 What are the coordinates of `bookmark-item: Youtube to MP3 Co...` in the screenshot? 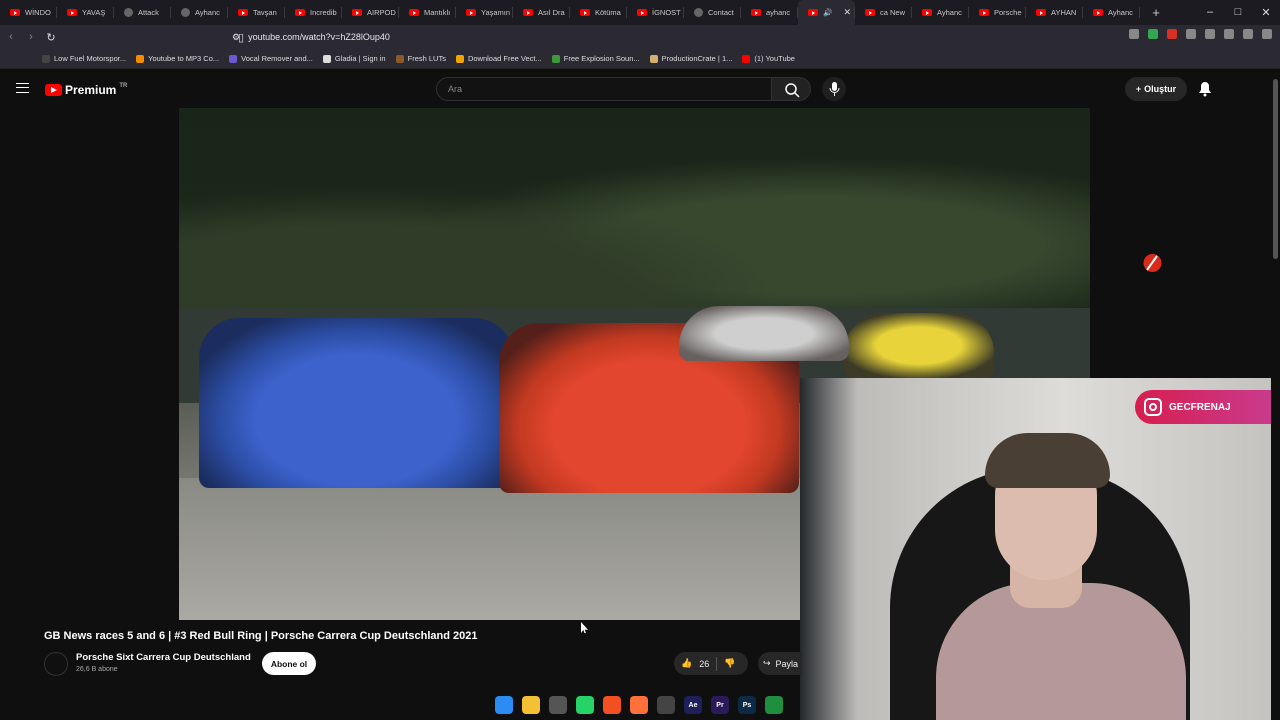 It's located at (177, 58).